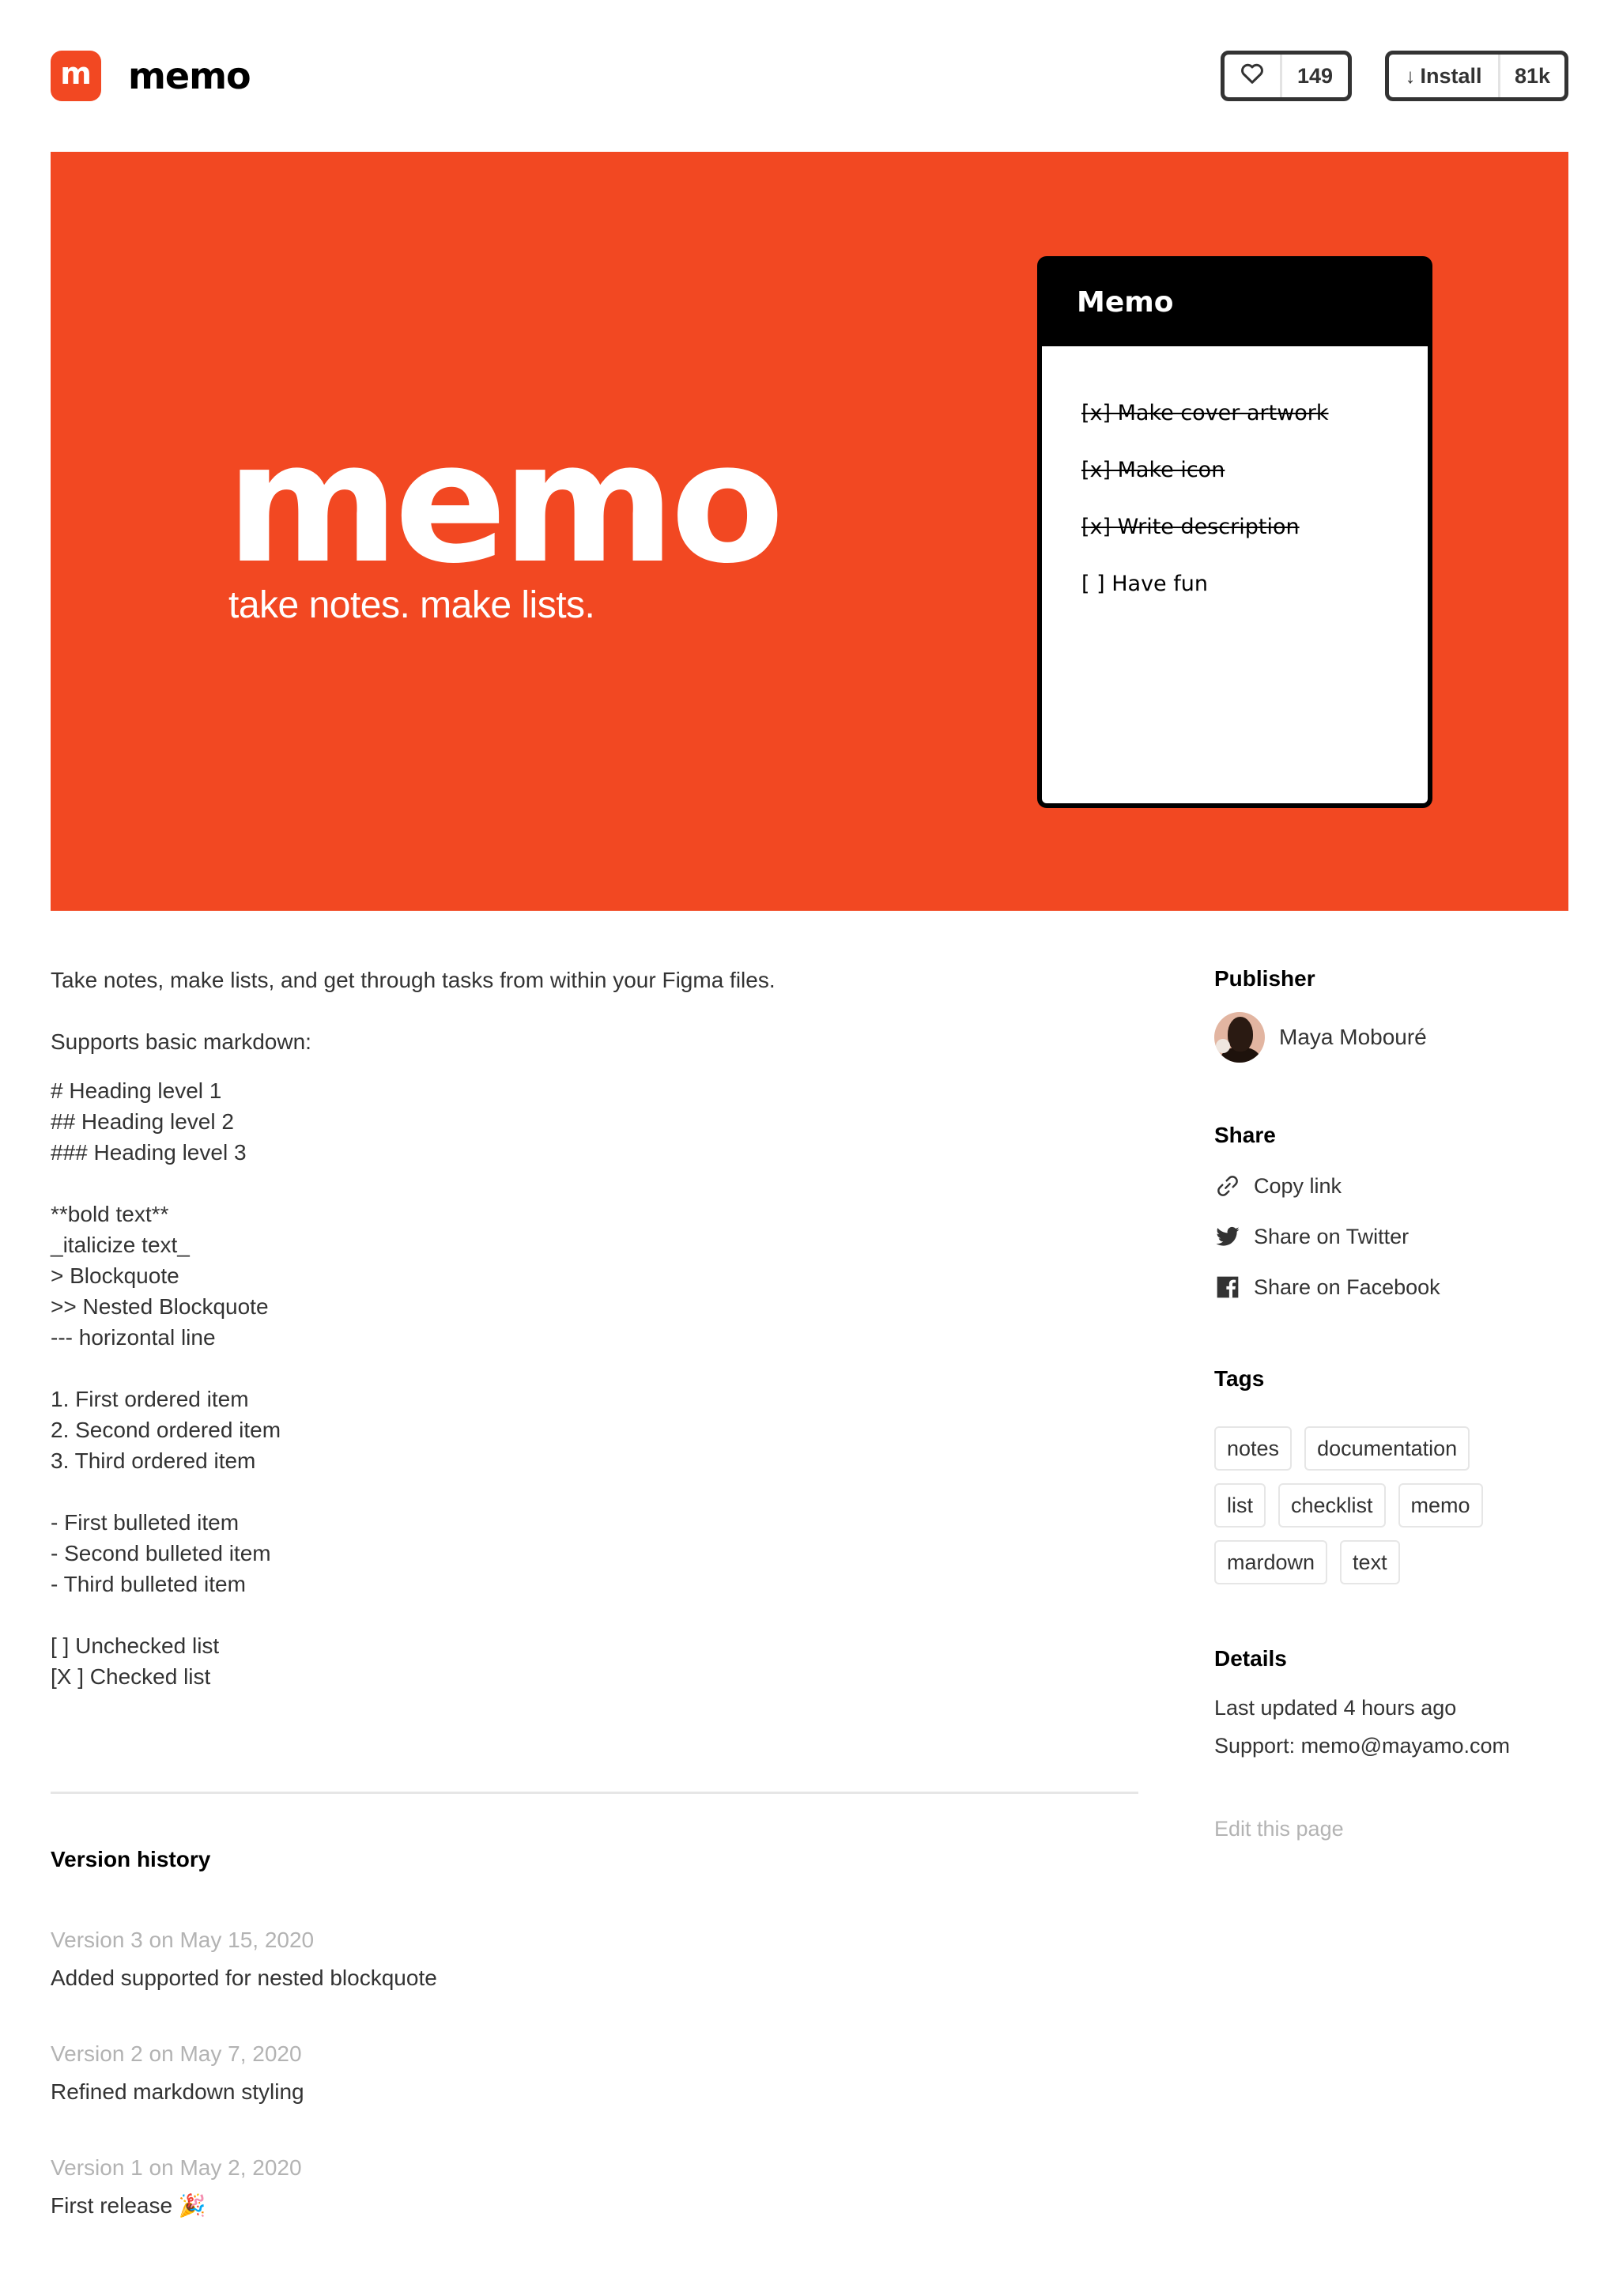 Image resolution: width=1619 pixels, height=2296 pixels. I want to click on tags-heading: Tags, so click(1240, 1378).